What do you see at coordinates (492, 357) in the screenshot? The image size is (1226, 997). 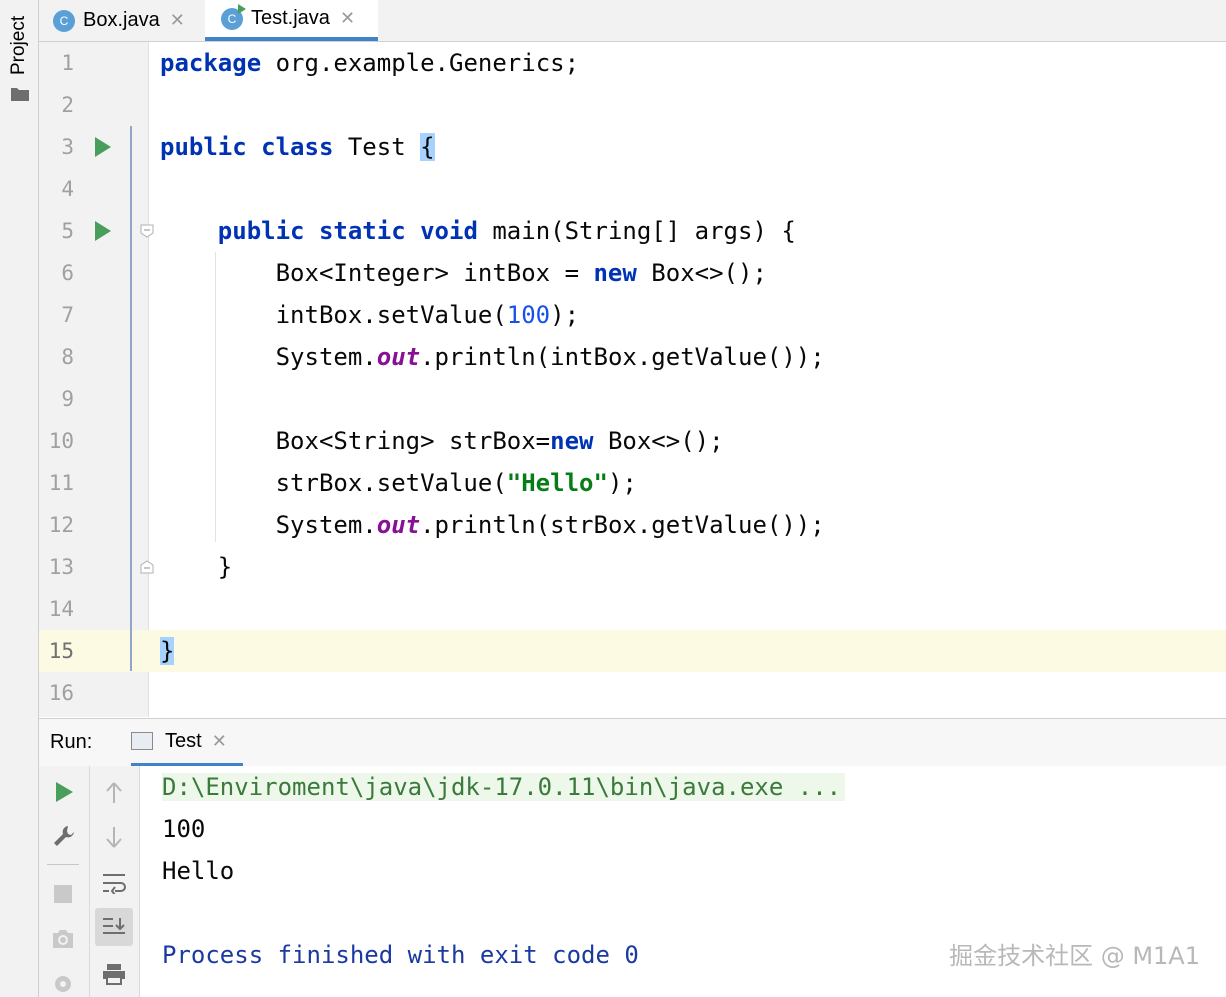 I see `code-line: System.out.println(intBox.getValue());` at bounding box center [492, 357].